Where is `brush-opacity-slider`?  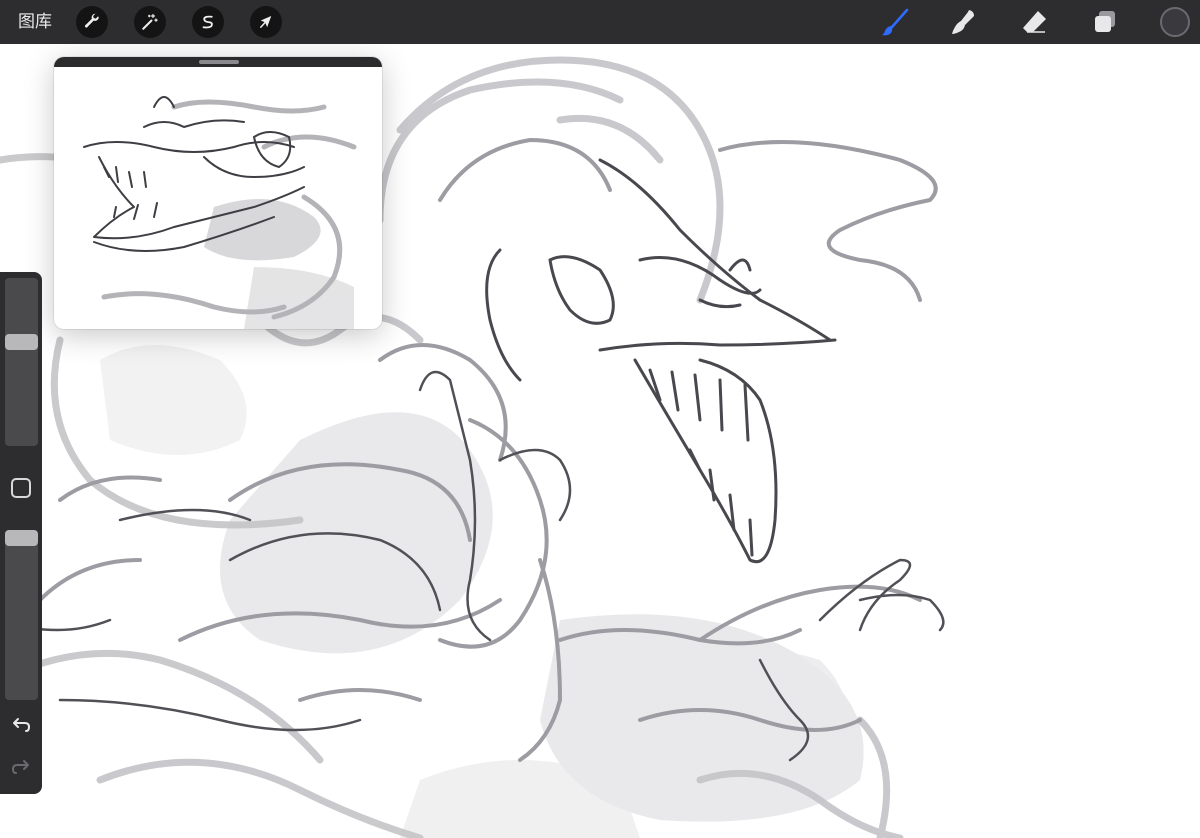 brush-opacity-slider is located at coordinates (21, 615).